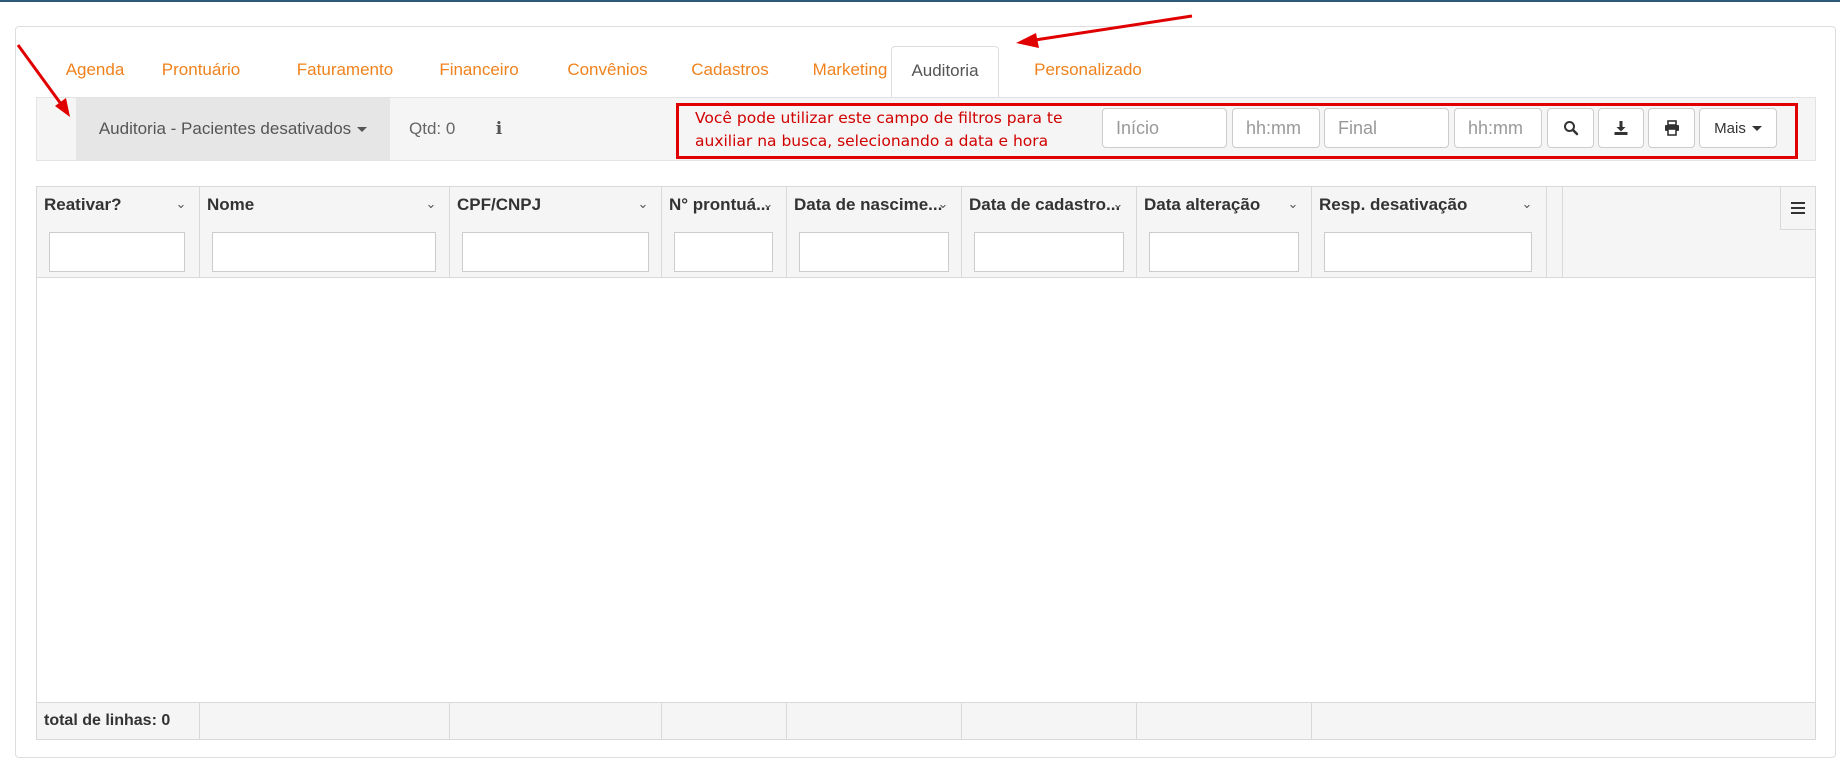  Describe the element at coordinates (1797, 208) in the screenshot. I see `hamburger-menu-icon` at that location.